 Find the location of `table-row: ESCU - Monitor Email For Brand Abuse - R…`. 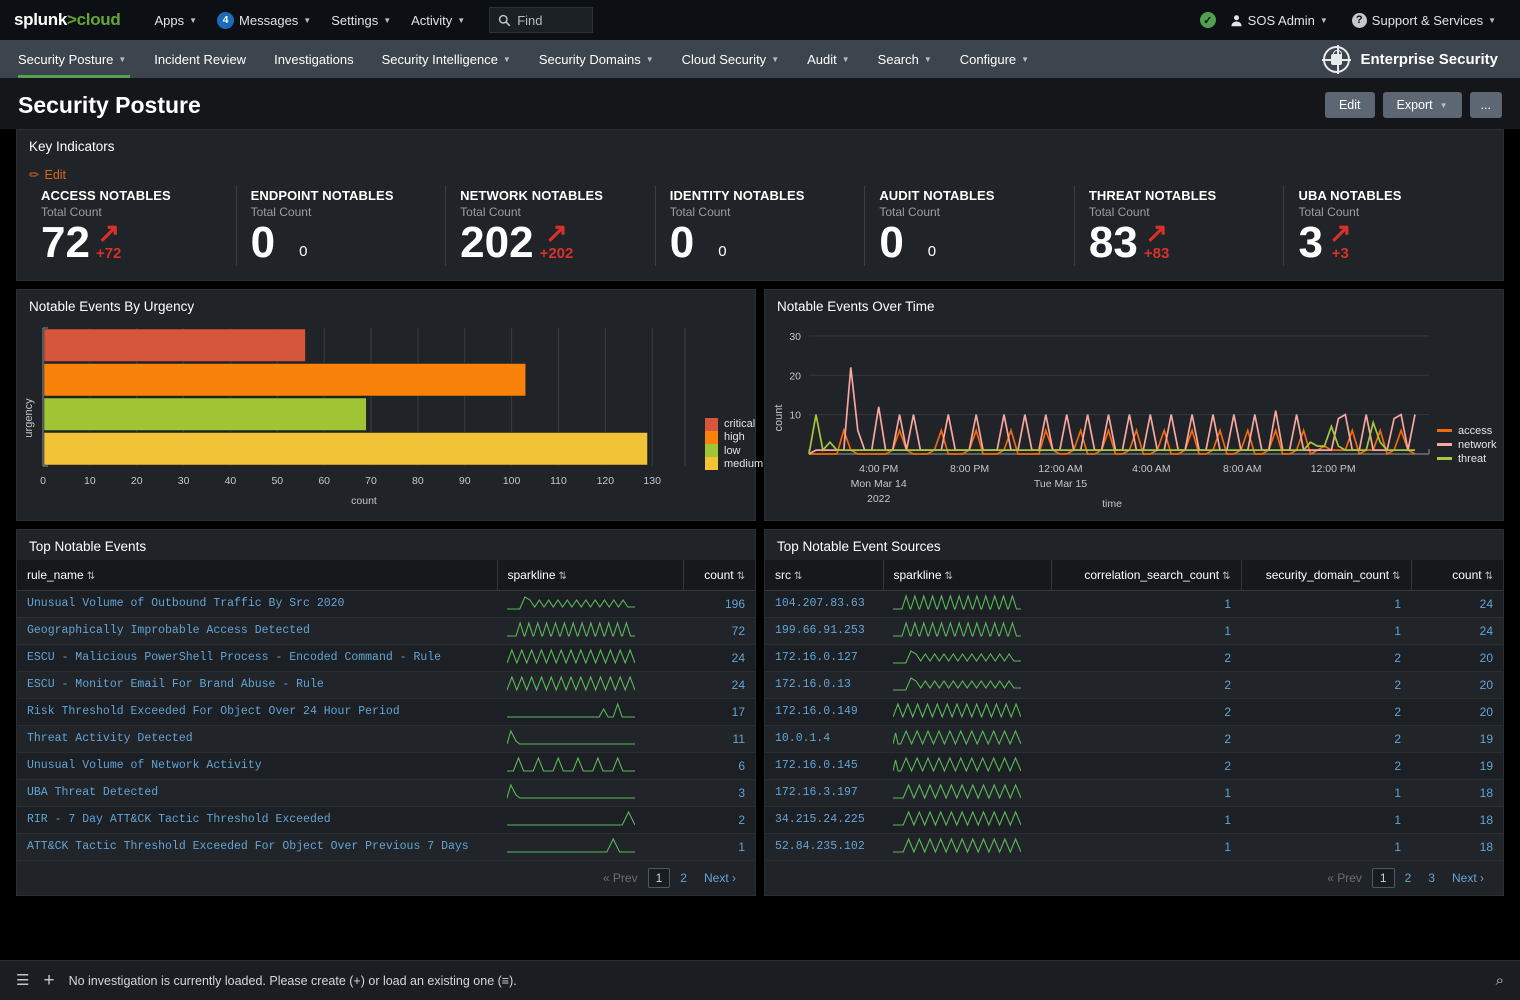

table-row: ESCU - Monitor Email For Brand Abuse - R… is located at coordinates (386, 685).